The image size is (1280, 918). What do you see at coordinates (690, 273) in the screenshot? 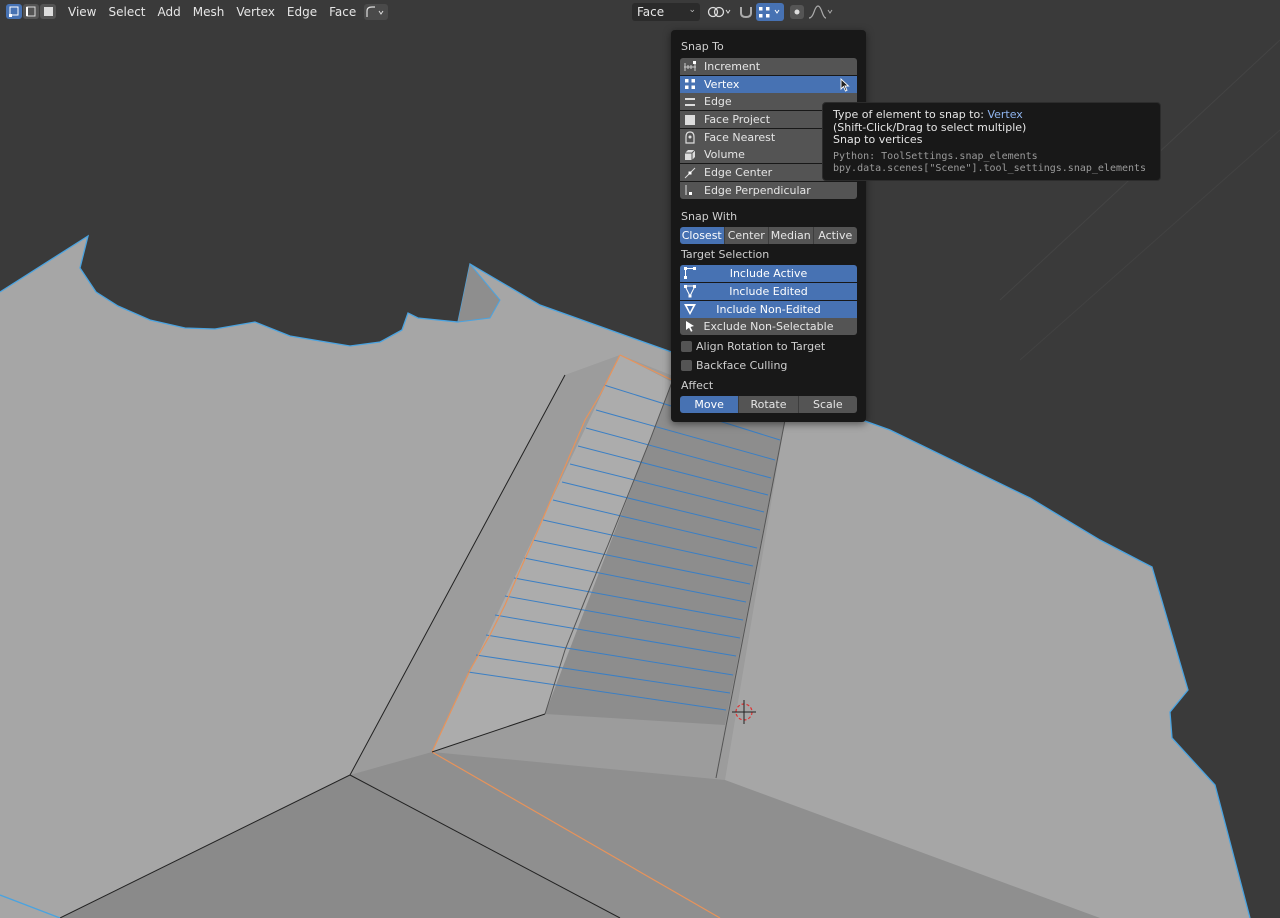
I see `include-active-icon` at bounding box center [690, 273].